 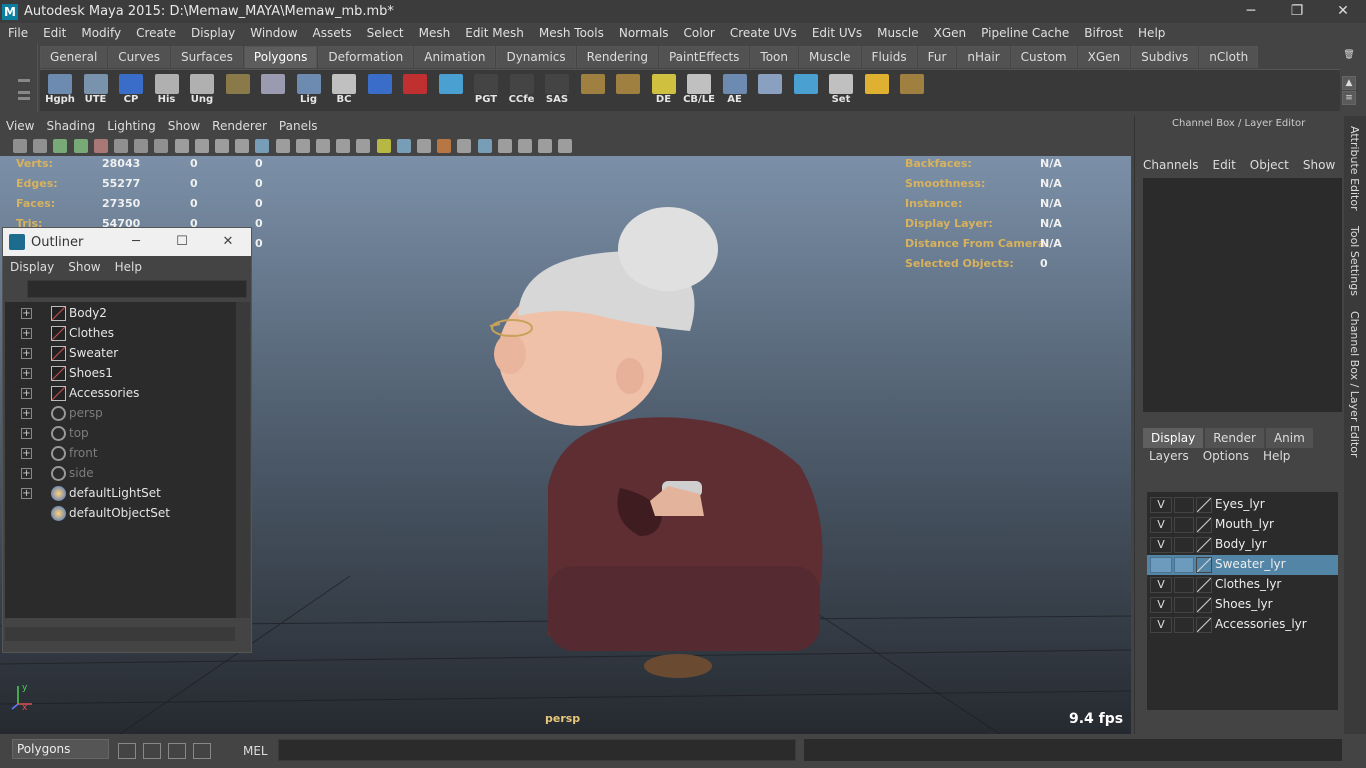 What do you see at coordinates (1169, 456) in the screenshot?
I see `layer-menu-layers: Layers` at bounding box center [1169, 456].